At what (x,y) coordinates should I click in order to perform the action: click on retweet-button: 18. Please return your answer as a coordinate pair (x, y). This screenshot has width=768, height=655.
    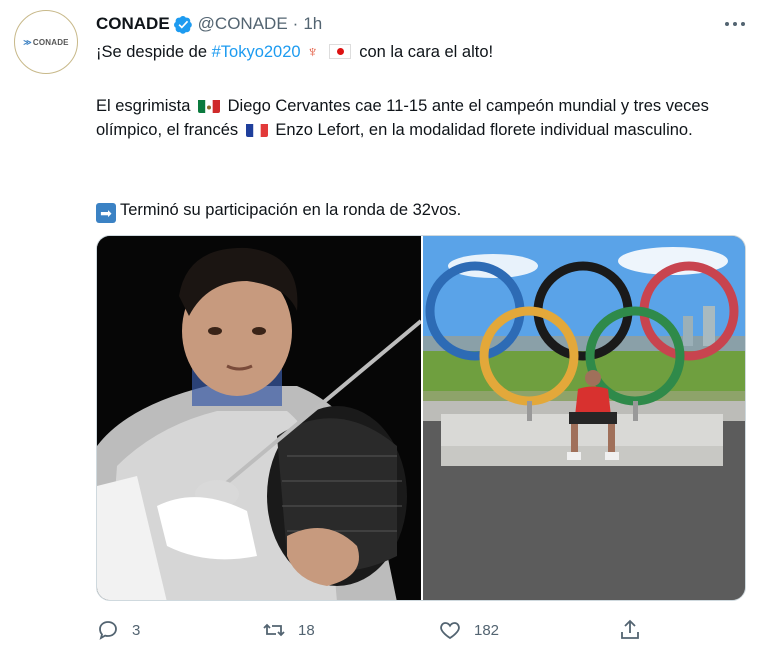
    Looking at the image, I should click on (288, 630).